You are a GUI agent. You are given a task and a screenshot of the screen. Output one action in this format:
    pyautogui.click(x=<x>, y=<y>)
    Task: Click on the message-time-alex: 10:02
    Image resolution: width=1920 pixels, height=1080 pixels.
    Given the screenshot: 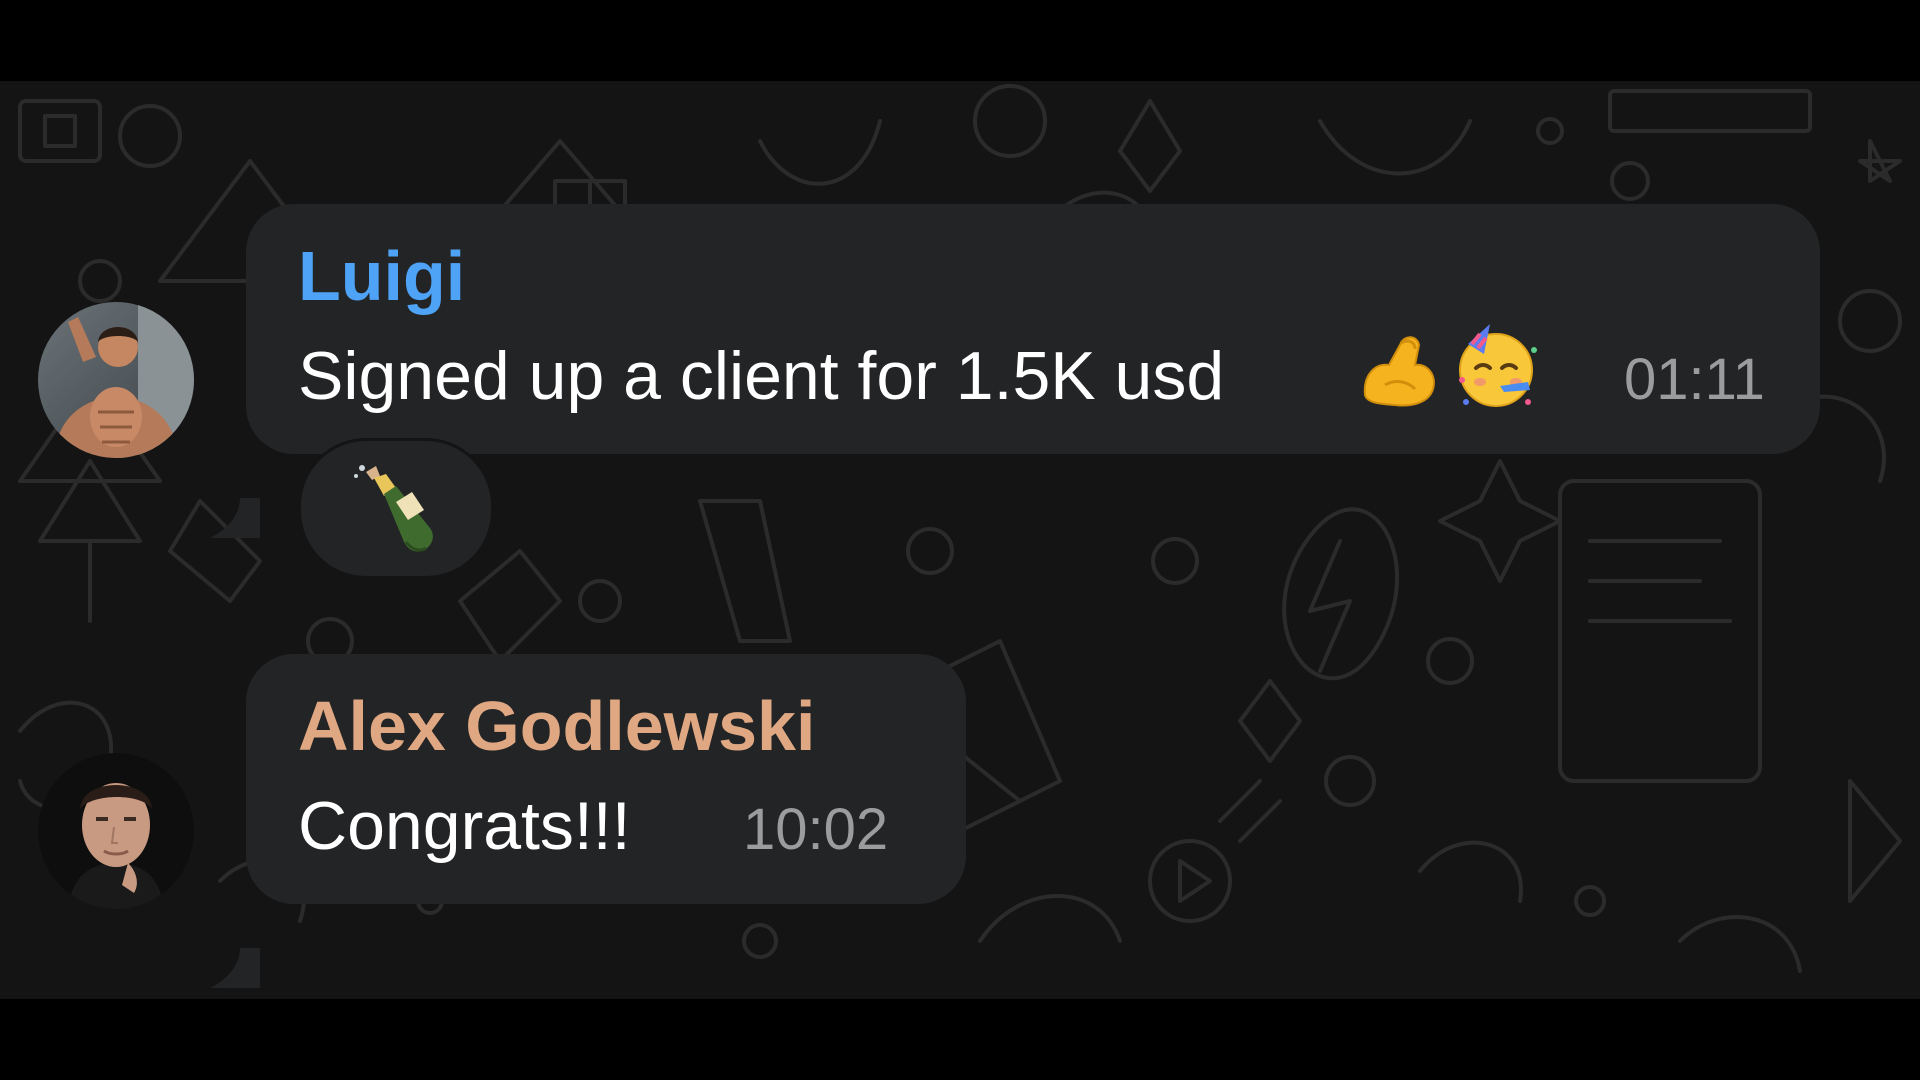 What is the action you would take?
    pyautogui.click(x=816, y=829)
    